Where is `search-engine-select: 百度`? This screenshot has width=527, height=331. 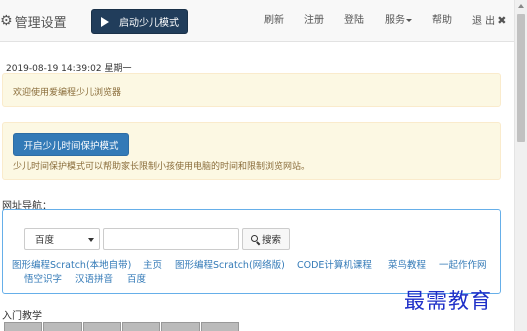 search-engine-select: 百度 is located at coordinates (62, 239).